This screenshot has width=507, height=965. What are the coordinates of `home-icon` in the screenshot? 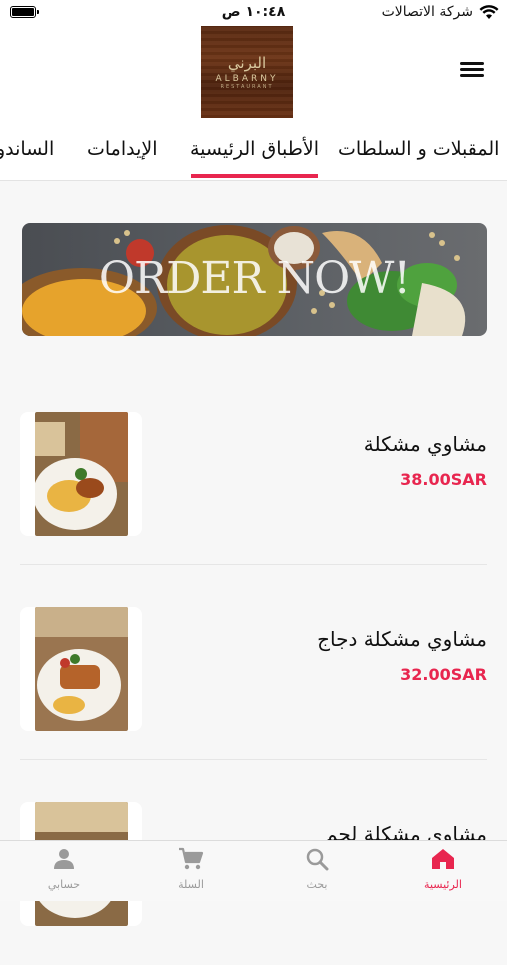 It's located at (443, 859).